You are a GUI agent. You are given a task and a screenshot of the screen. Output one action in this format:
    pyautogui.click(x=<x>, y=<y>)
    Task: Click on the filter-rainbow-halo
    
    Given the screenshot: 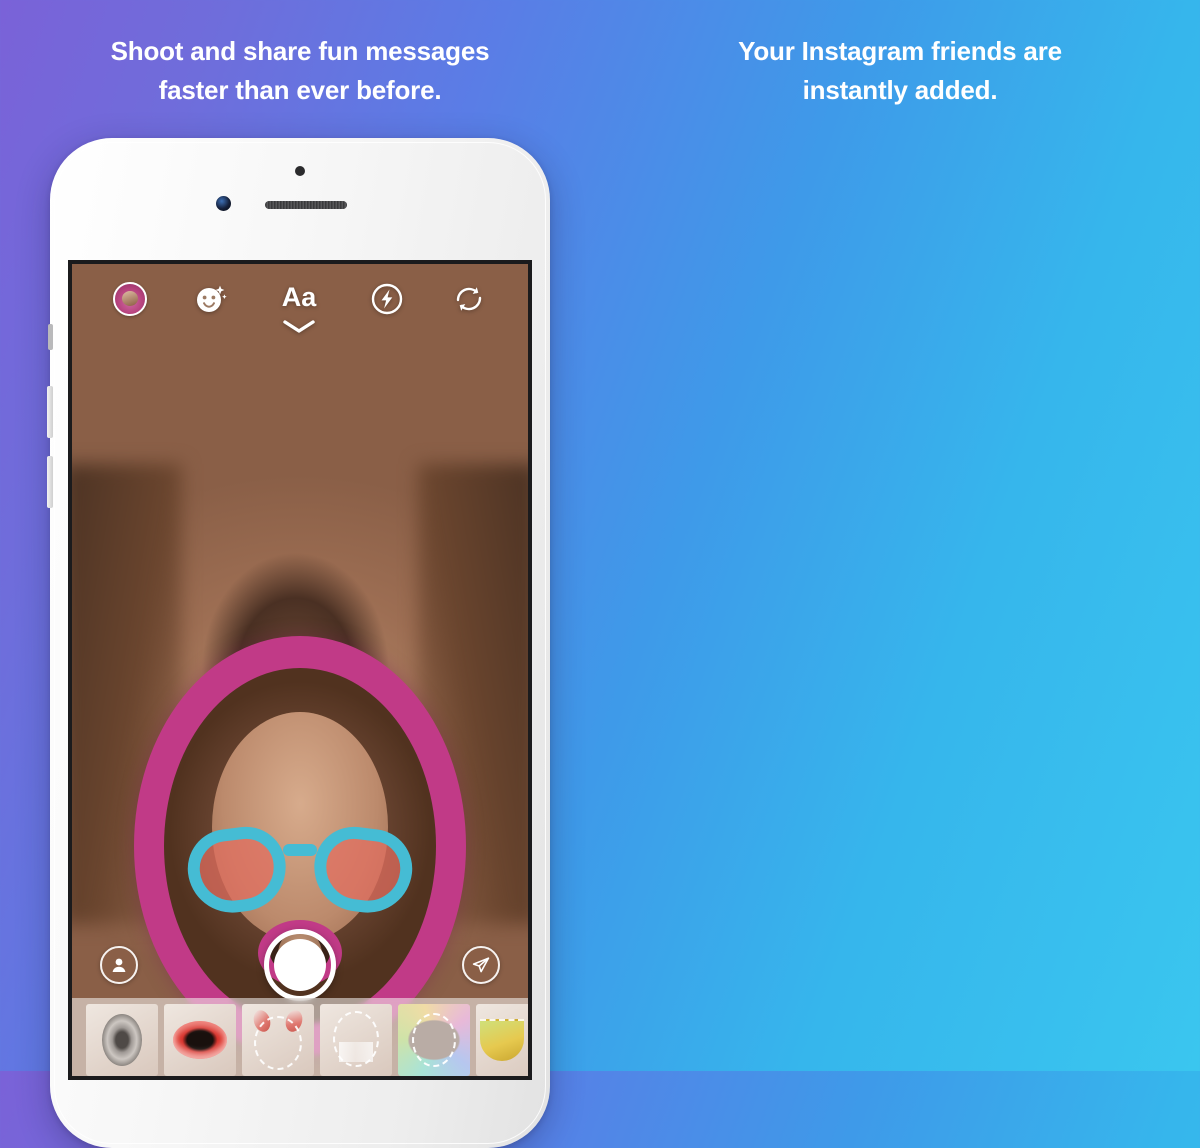 What is the action you would take?
    pyautogui.click(x=434, y=1040)
    